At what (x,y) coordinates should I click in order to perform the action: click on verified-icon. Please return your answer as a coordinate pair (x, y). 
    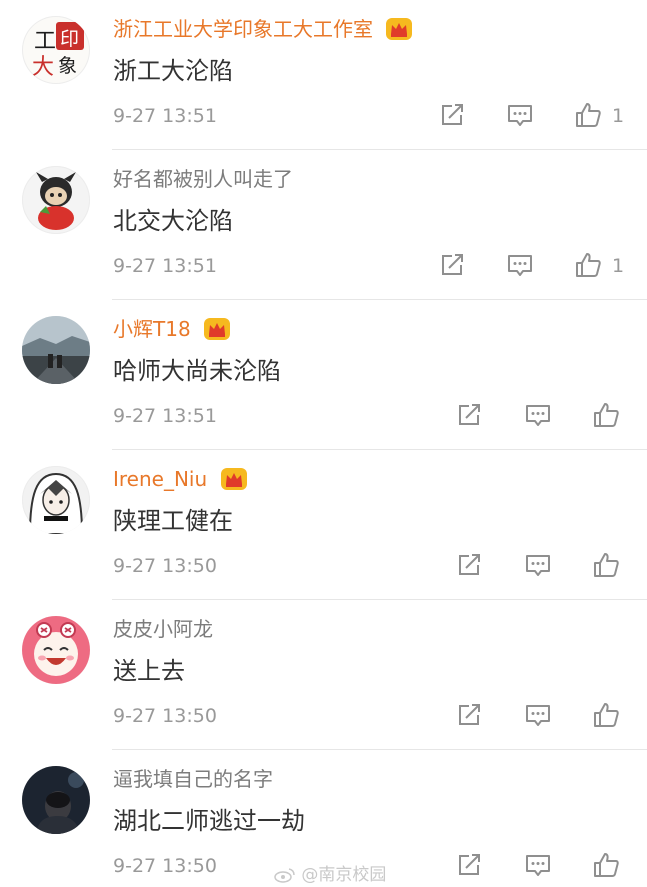
    Looking at the image, I should click on (88, 79).